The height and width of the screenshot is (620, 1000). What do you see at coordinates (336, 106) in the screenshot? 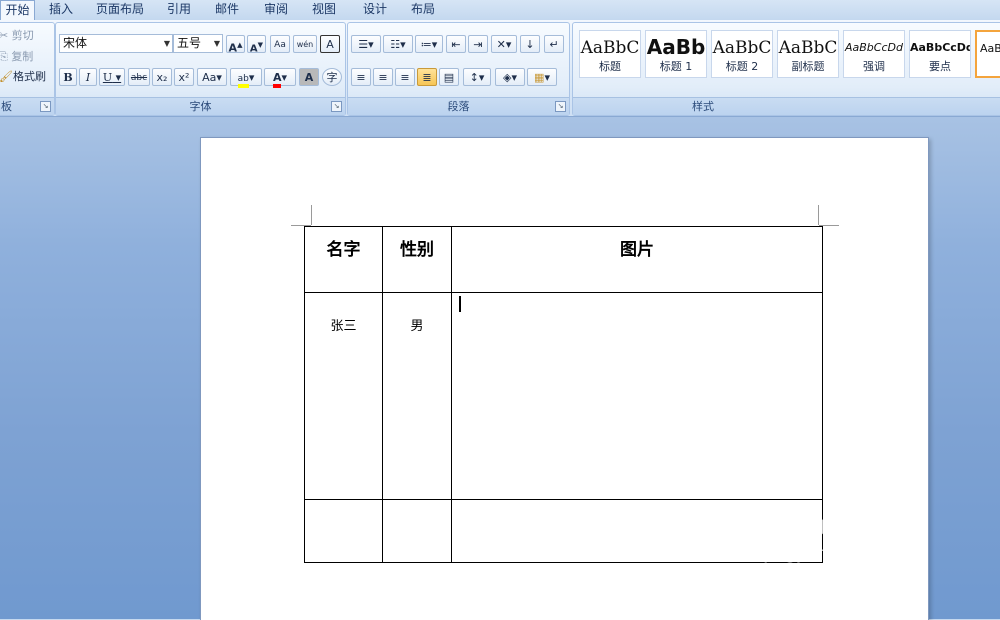
I see `font-launcher-icon: ↘` at bounding box center [336, 106].